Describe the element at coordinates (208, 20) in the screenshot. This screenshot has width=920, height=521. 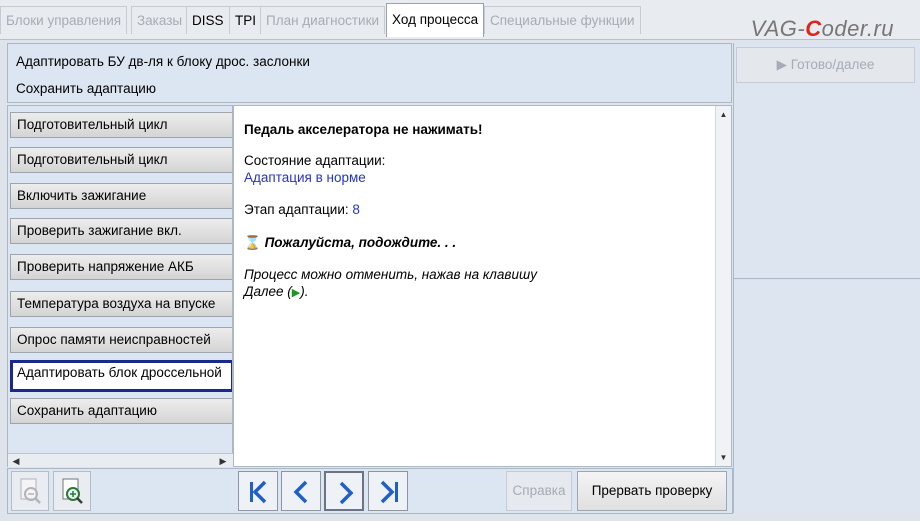
I see `tab-diss: DISS` at that location.